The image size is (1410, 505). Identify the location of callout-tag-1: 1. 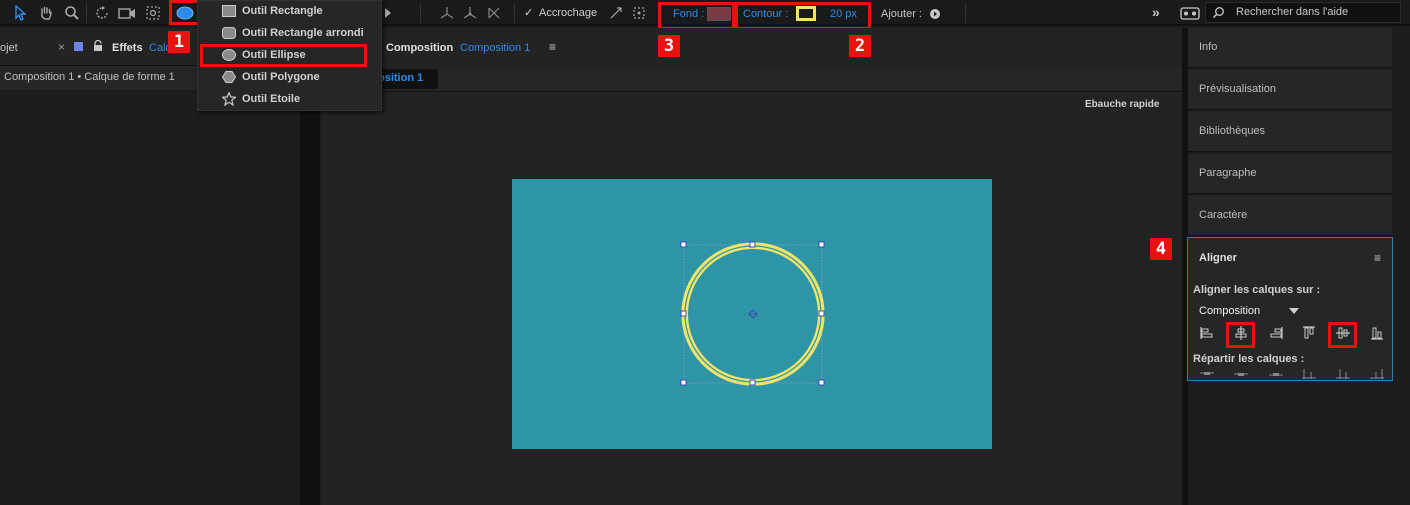
(179, 42).